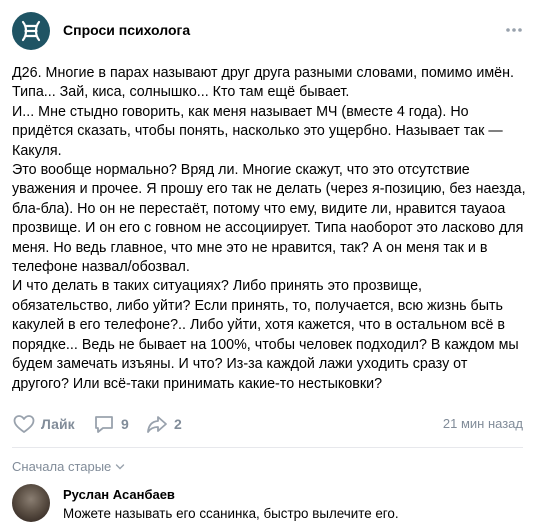 This screenshot has height=529, width=535. I want to click on post-line: телефоне назвал/обозвал., so click(101, 267).